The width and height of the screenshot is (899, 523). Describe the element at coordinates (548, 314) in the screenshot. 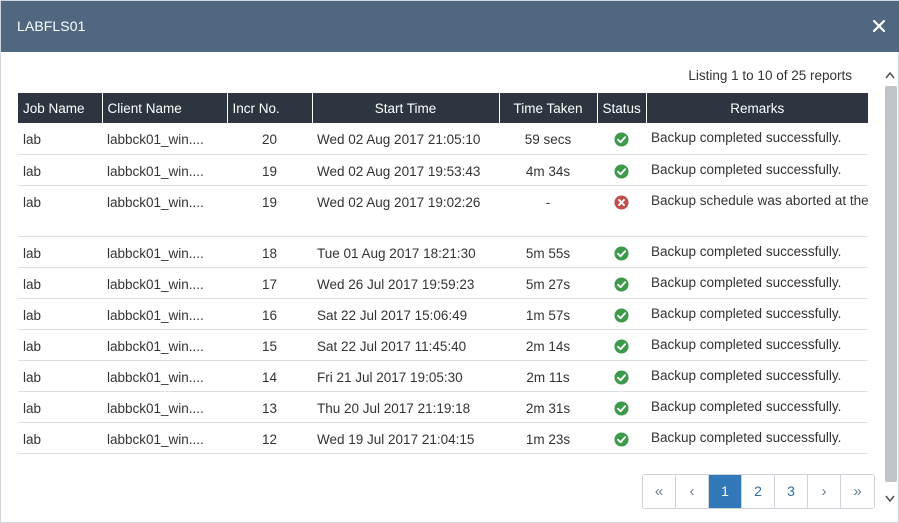

I see `cell-time-taken: 1m 57s` at that location.